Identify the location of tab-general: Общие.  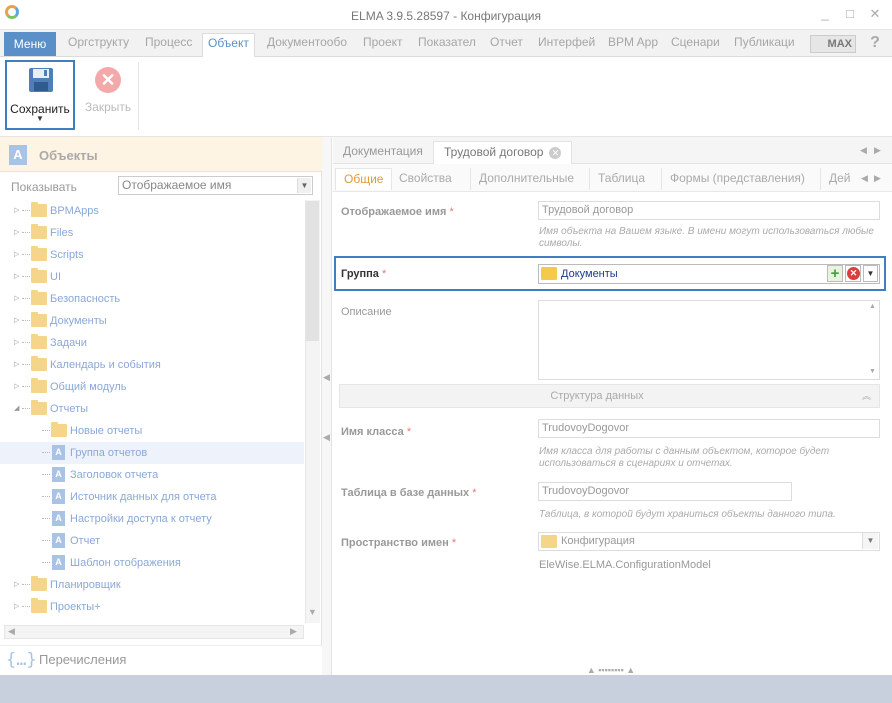
(364, 179).